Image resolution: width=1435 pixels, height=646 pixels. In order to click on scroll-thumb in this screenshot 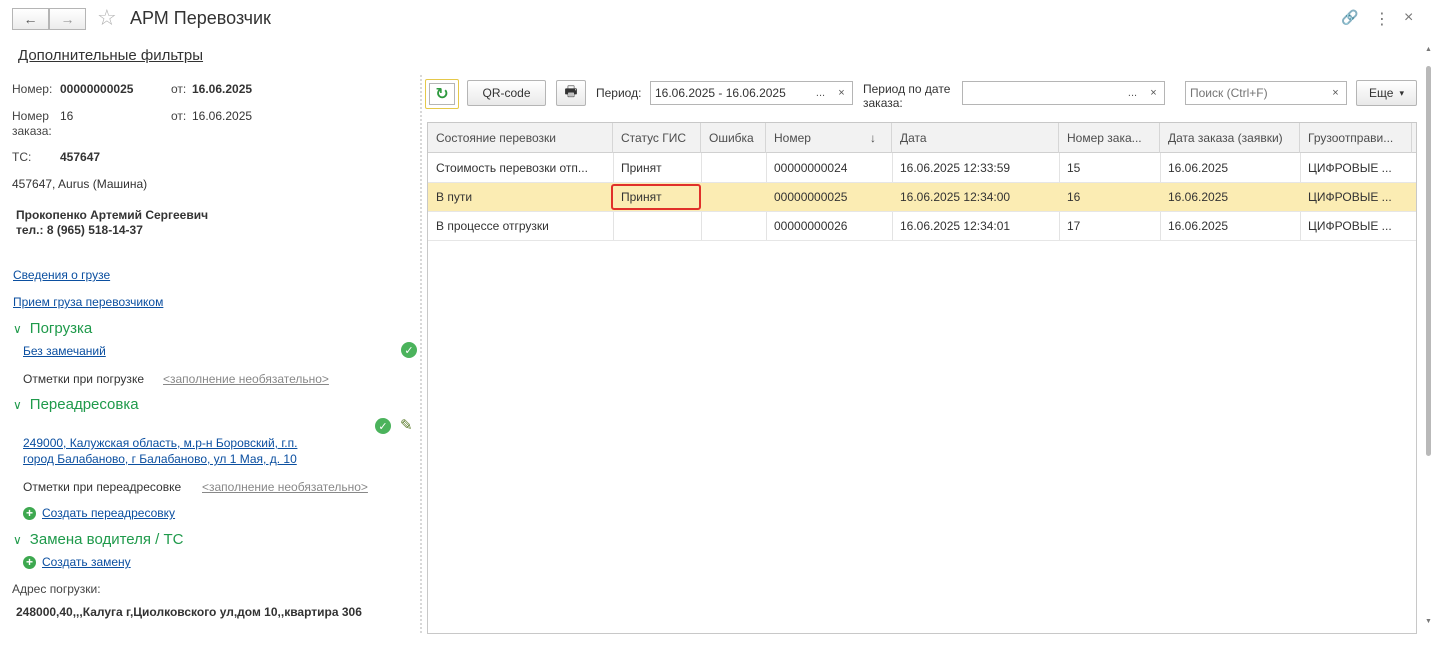, I will do `click(1428, 261)`.